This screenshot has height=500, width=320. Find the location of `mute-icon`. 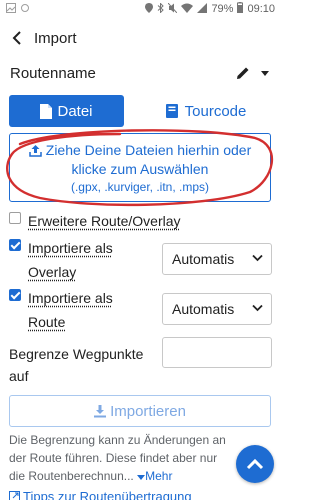

mute-icon is located at coordinates (173, 8).